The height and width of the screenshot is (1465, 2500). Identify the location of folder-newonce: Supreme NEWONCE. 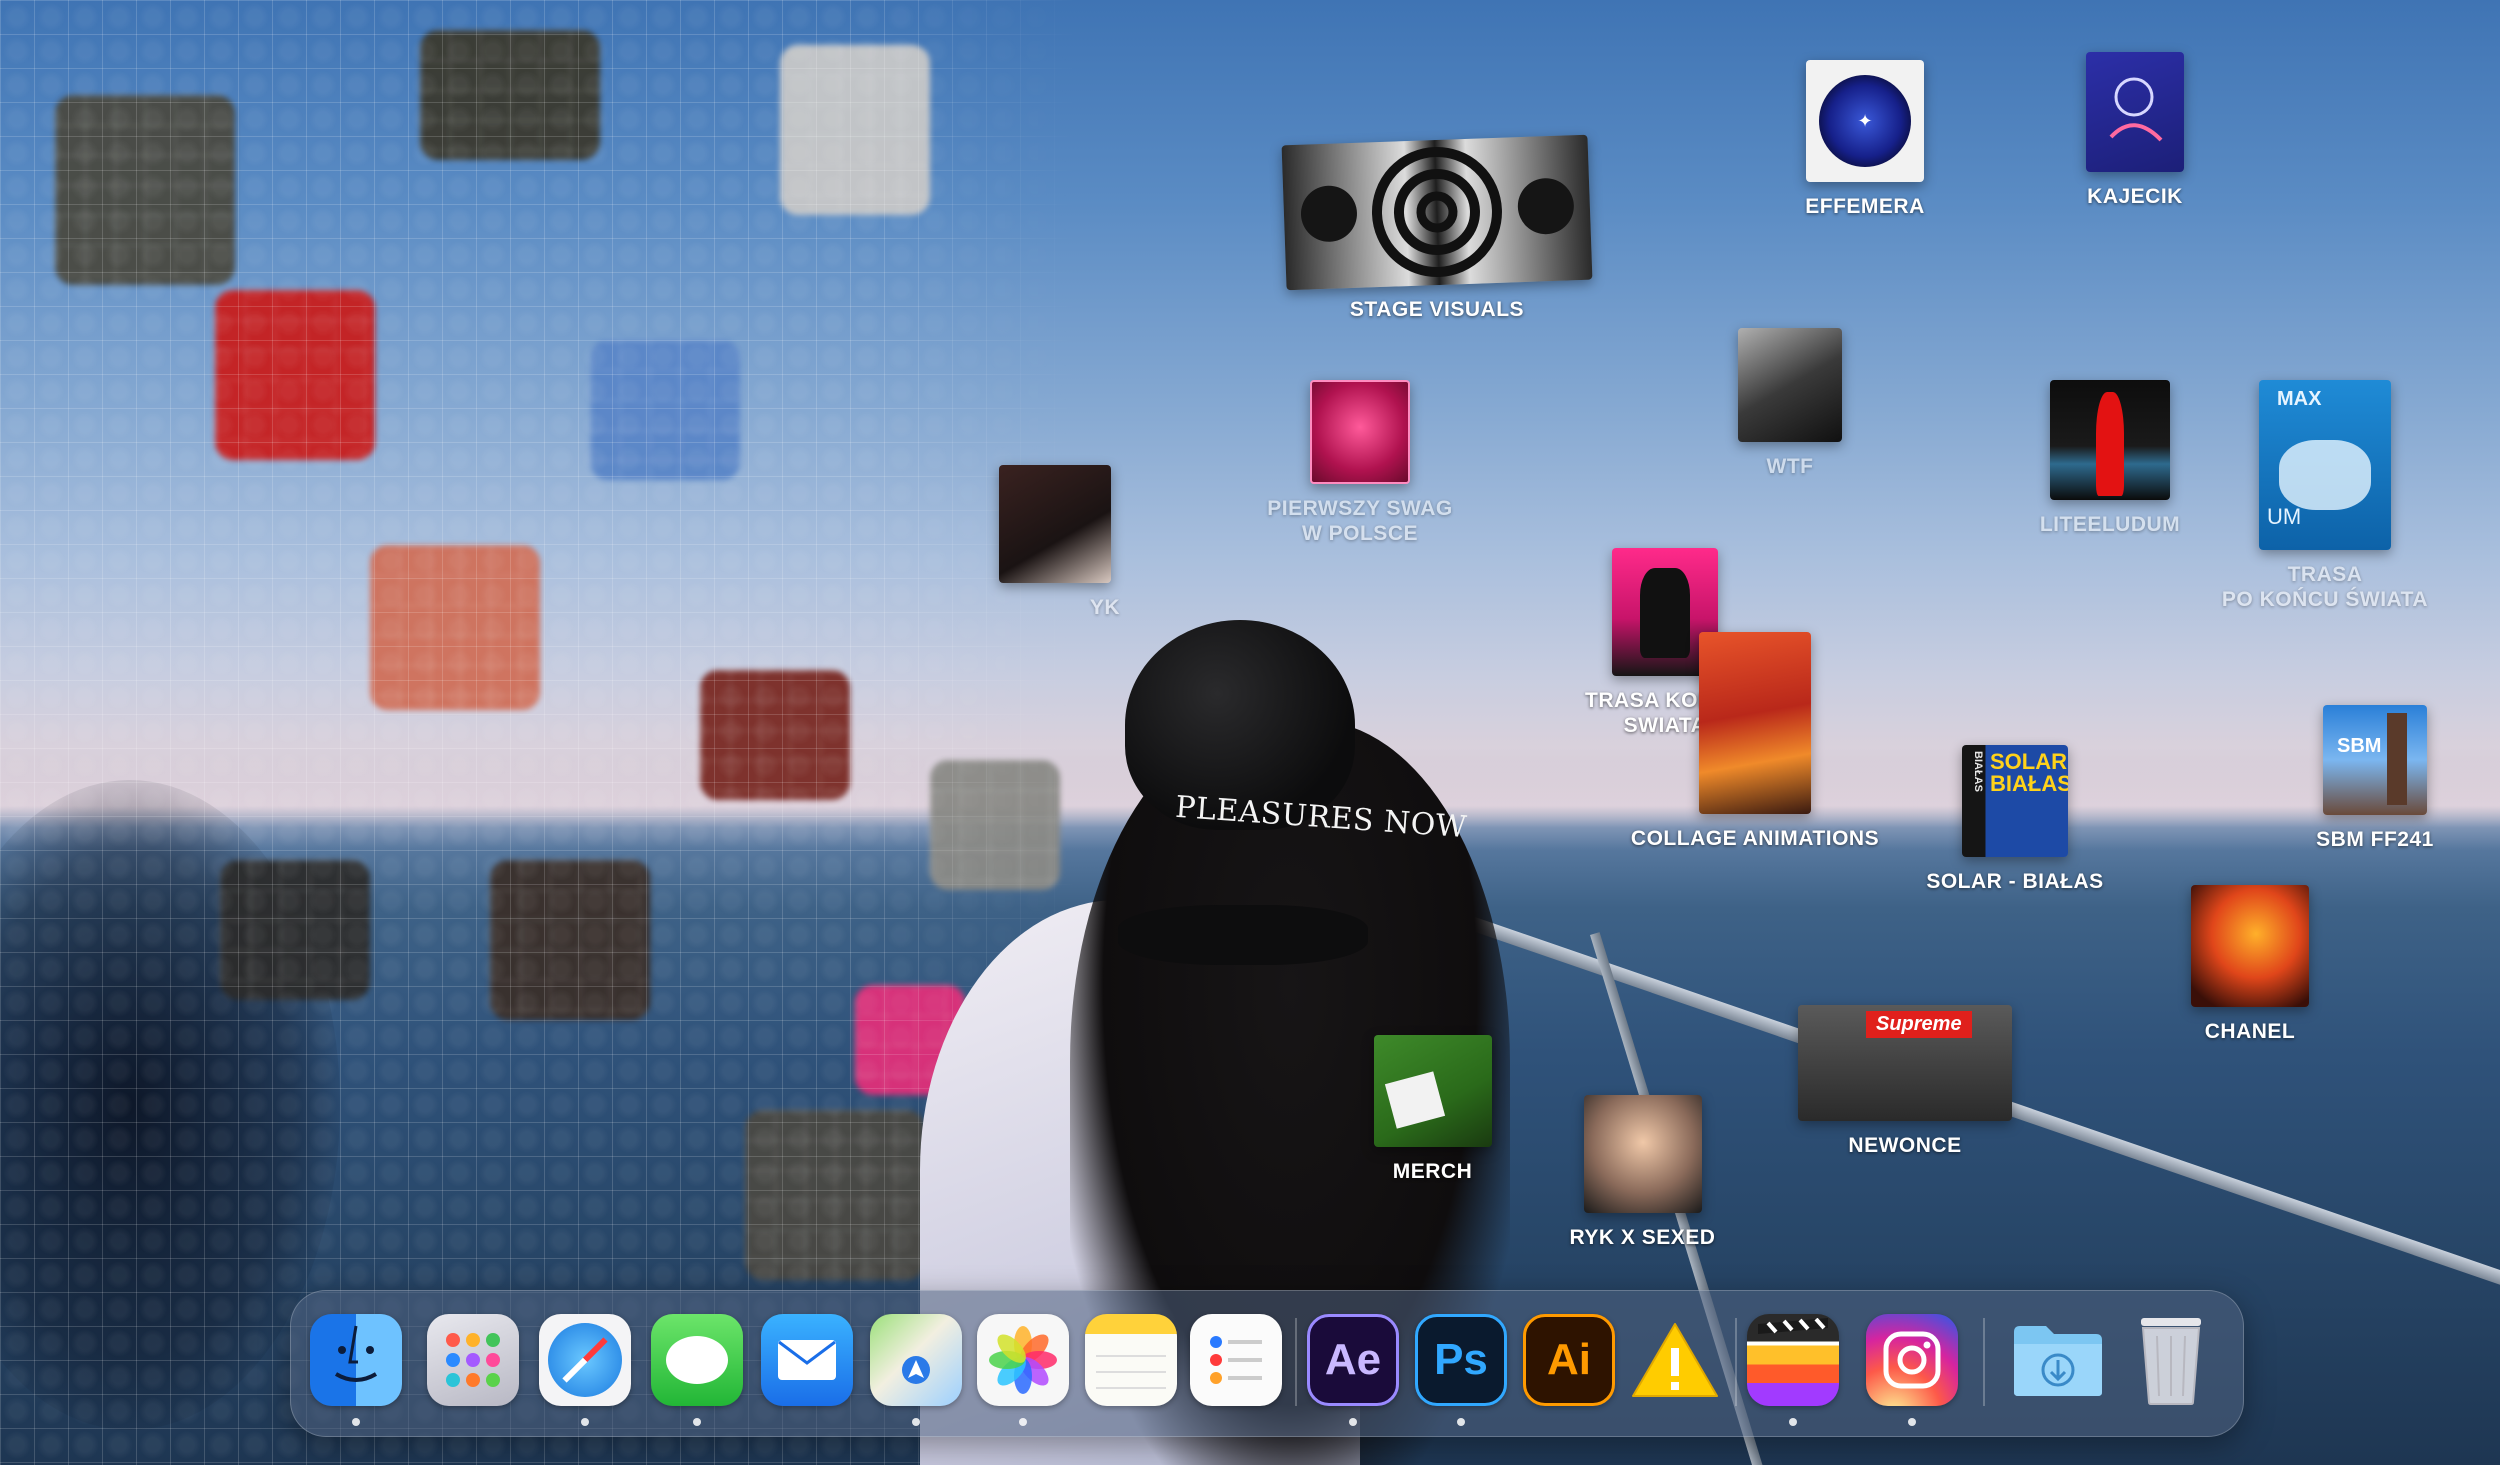
(1905, 1081).